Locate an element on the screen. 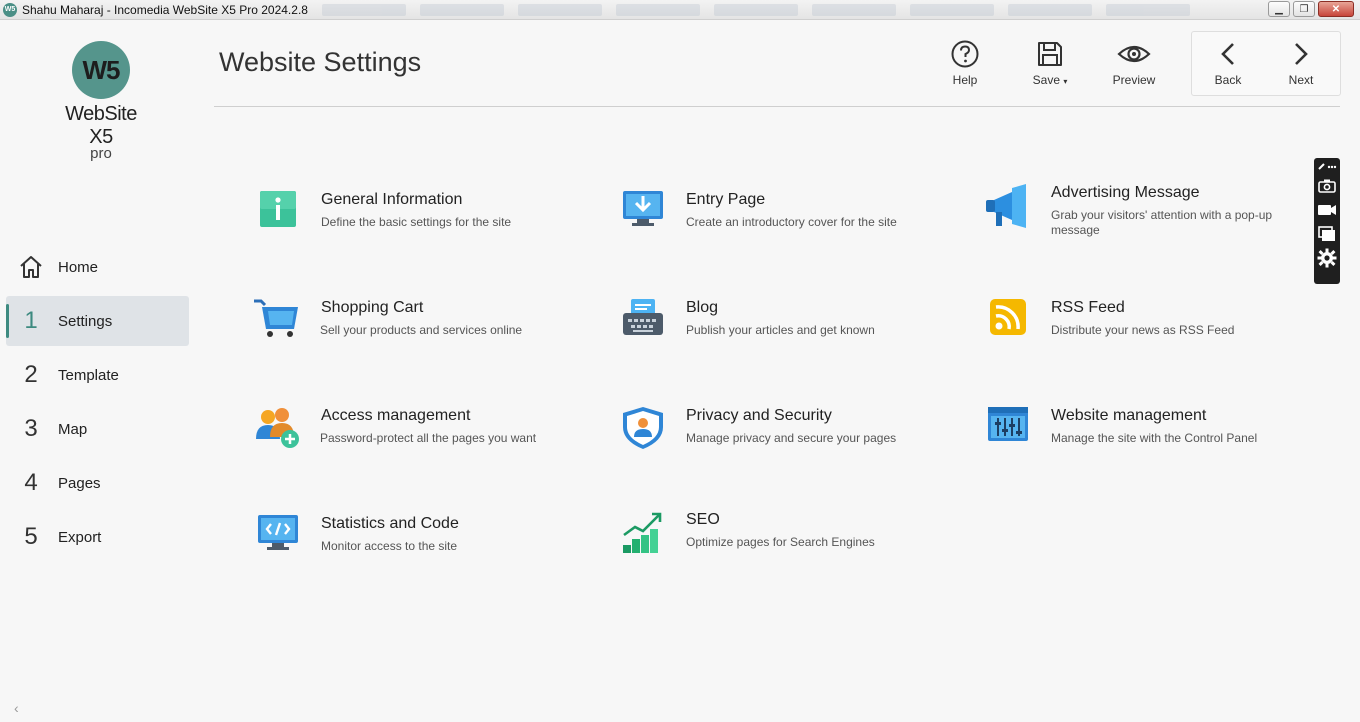 The image size is (1360, 722). card-title: Privacy and Security is located at coordinates (759, 415).